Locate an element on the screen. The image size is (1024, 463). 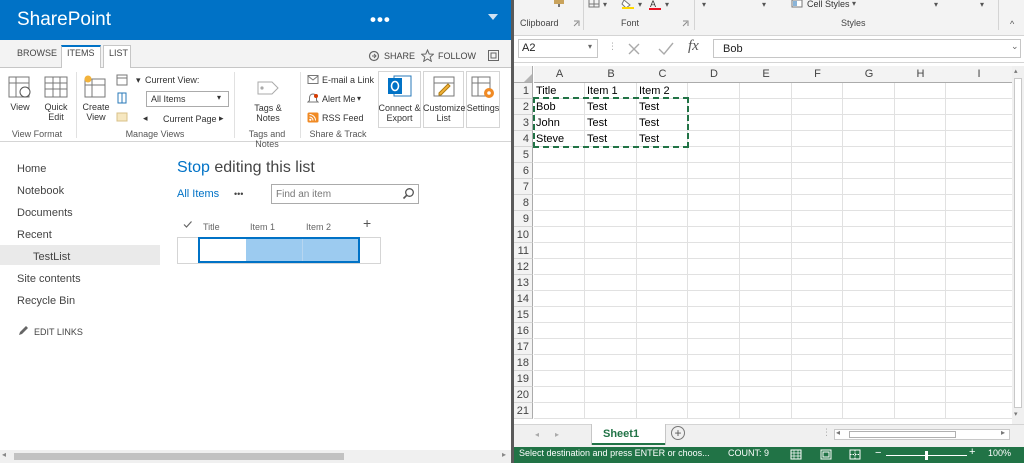
fill-color-icon is located at coordinates (628, 4).